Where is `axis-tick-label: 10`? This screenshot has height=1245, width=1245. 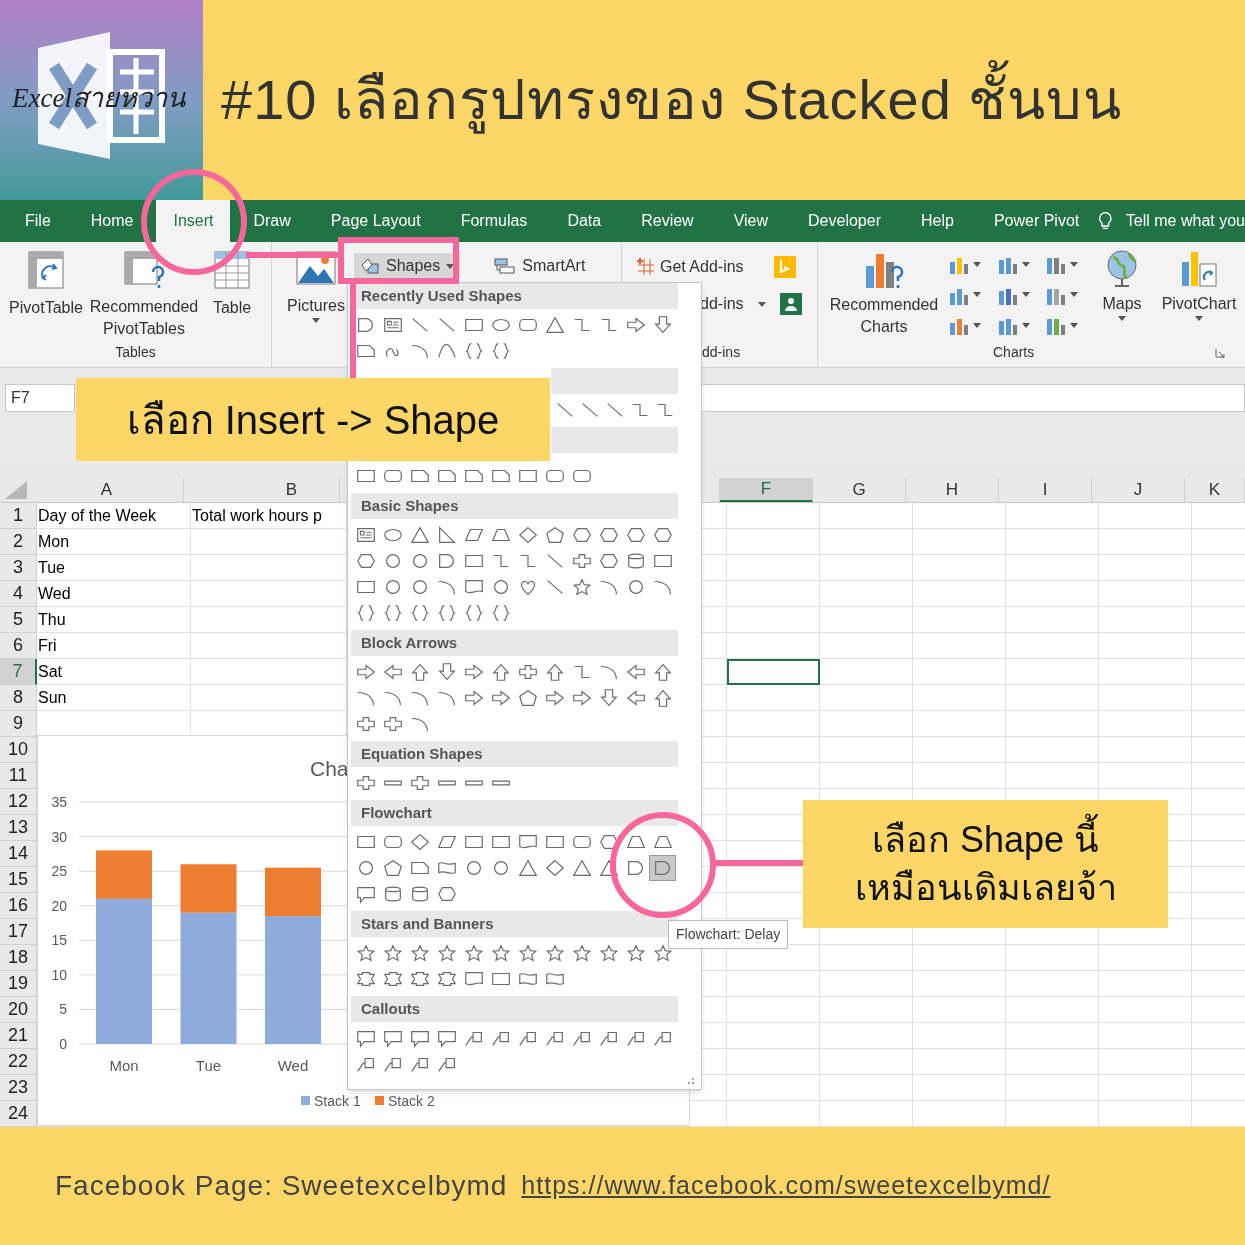 axis-tick-label: 10 is located at coordinates (59, 974).